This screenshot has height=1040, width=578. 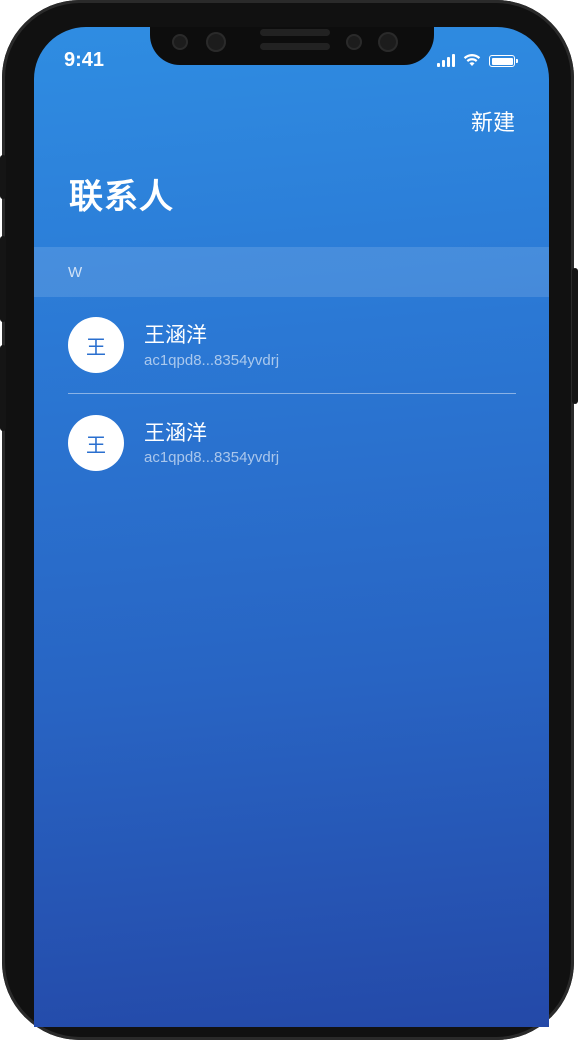 What do you see at coordinates (75, 272) in the screenshot?
I see `section-letter: W` at bounding box center [75, 272].